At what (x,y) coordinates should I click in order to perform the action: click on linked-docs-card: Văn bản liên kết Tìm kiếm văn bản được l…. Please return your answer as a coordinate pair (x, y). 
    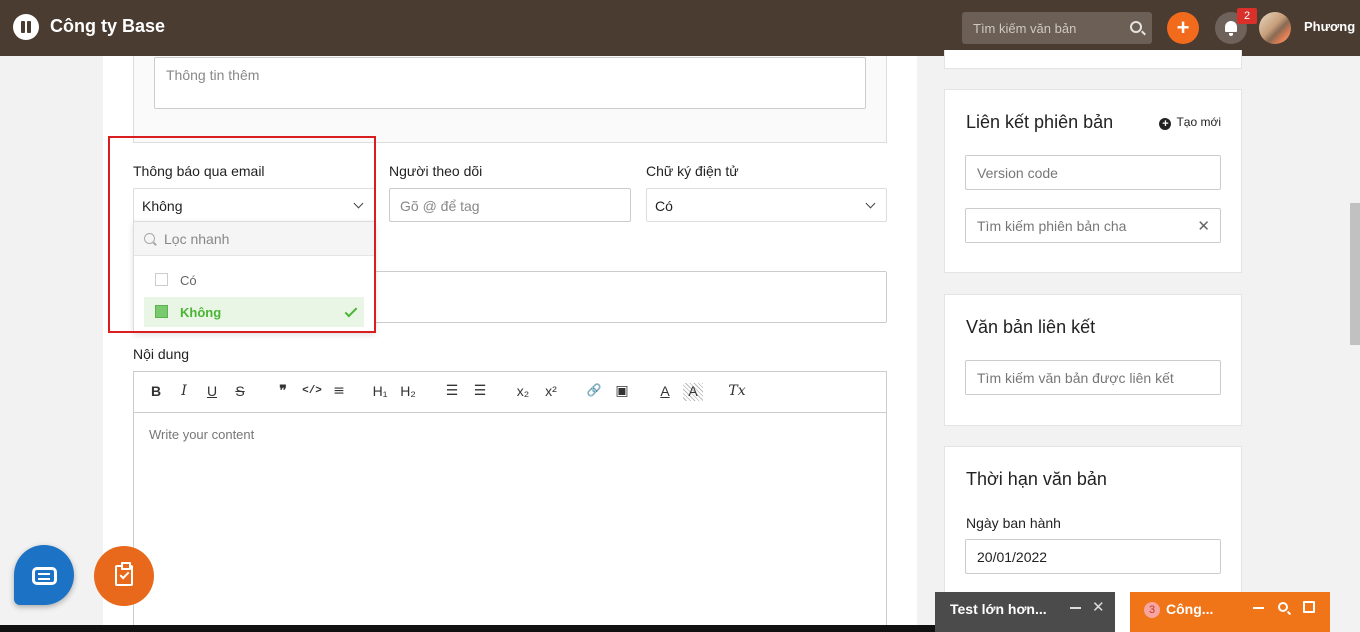
    Looking at the image, I should click on (1093, 360).